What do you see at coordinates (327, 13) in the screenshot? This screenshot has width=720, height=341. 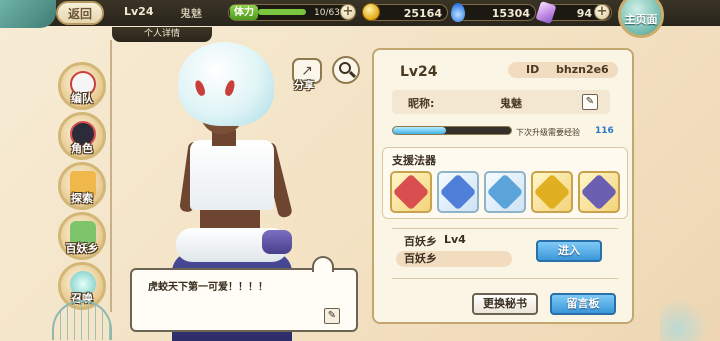 I see `stamina-value: 10/63` at bounding box center [327, 13].